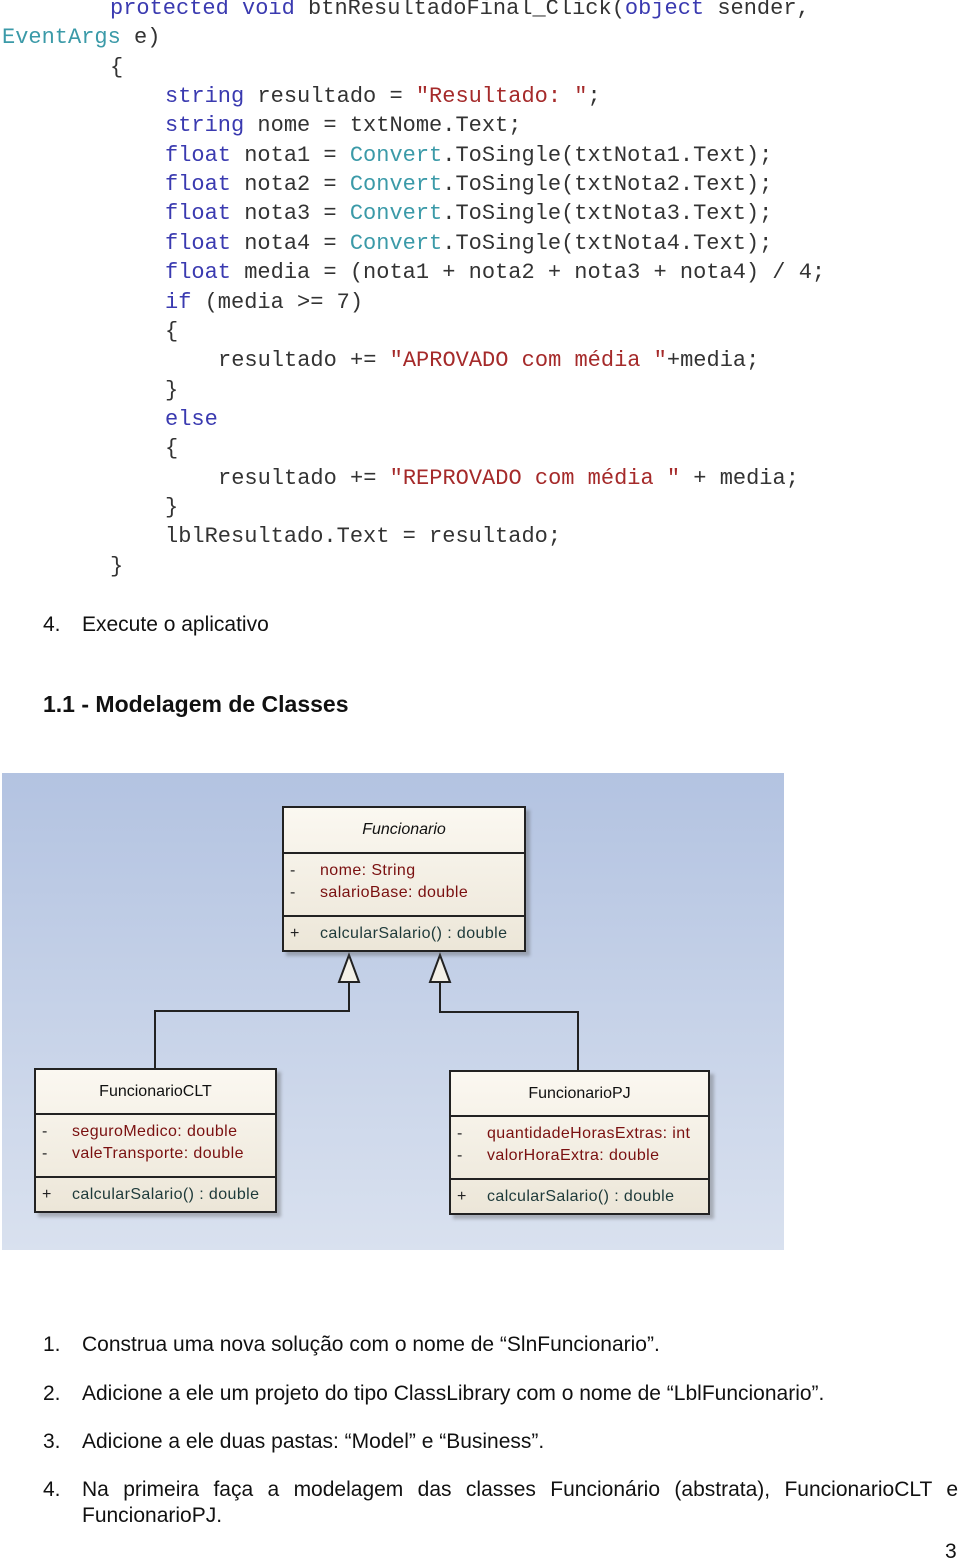 The image size is (960, 1565). What do you see at coordinates (713, 361) in the screenshot?
I see `code-token: +media;` at bounding box center [713, 361].